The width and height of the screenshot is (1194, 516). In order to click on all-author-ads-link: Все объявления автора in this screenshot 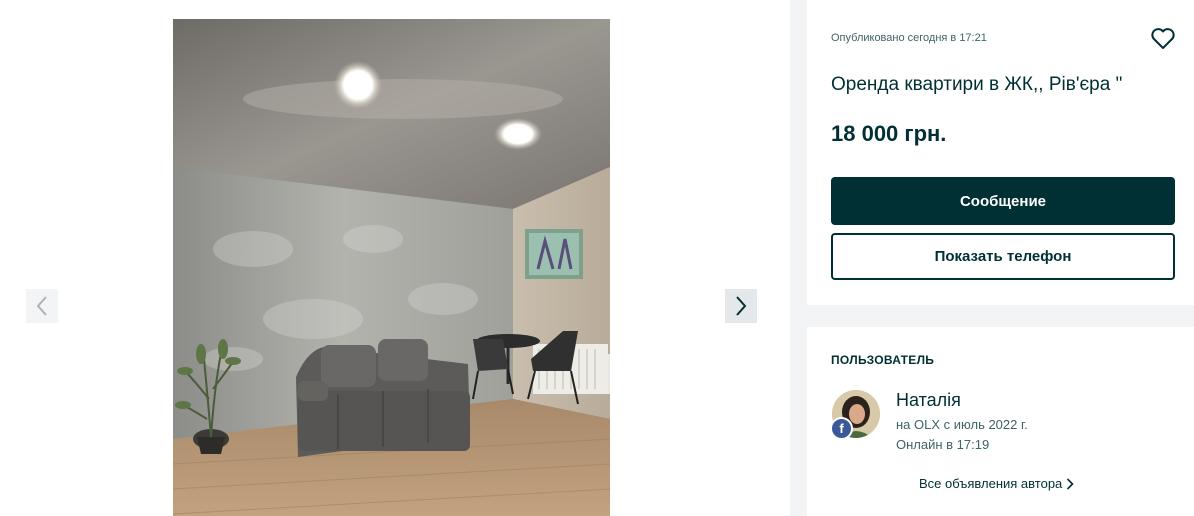, I will do `click(1004, 483)`.